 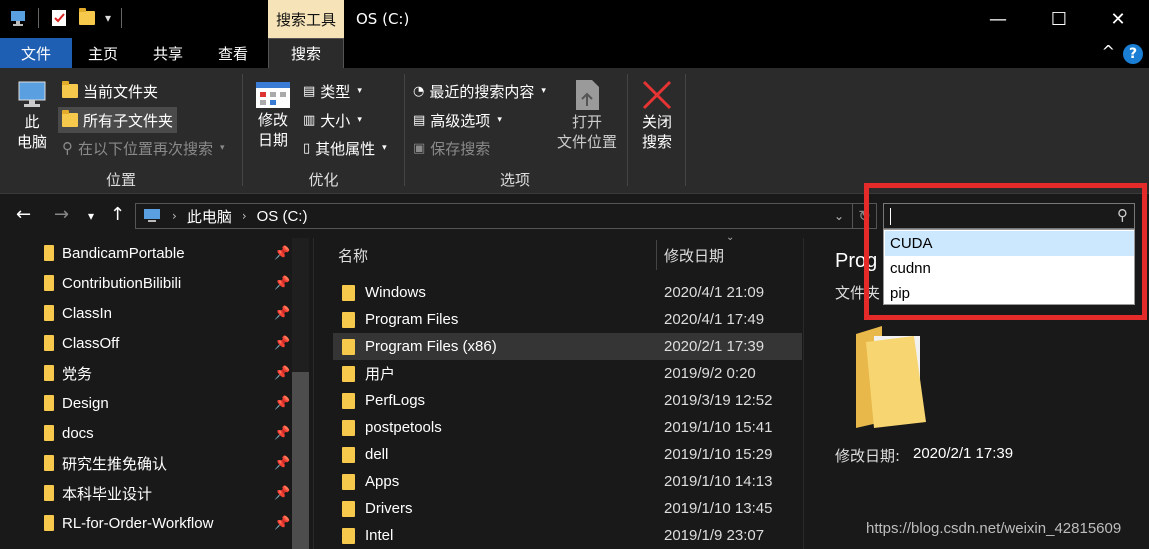 I want to click on up-arrow-icon: ↑, so click(x=117, y=214).